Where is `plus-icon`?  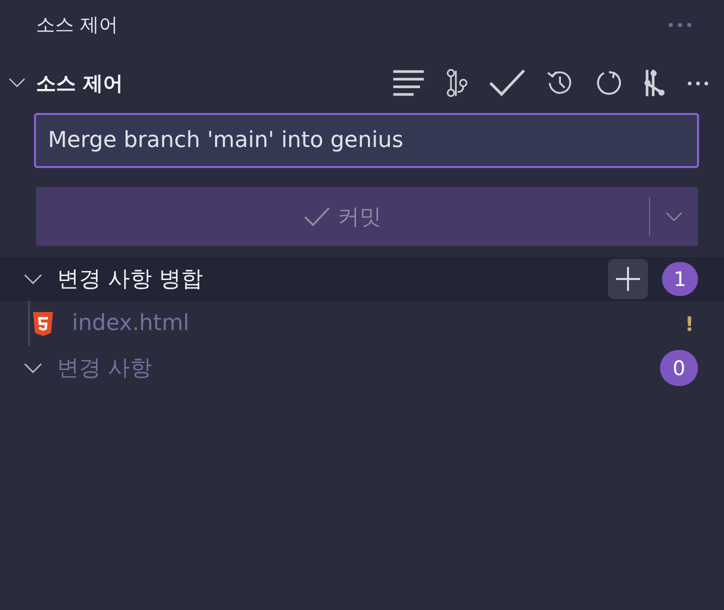 plus-icon is located at coordinates (628, 279).